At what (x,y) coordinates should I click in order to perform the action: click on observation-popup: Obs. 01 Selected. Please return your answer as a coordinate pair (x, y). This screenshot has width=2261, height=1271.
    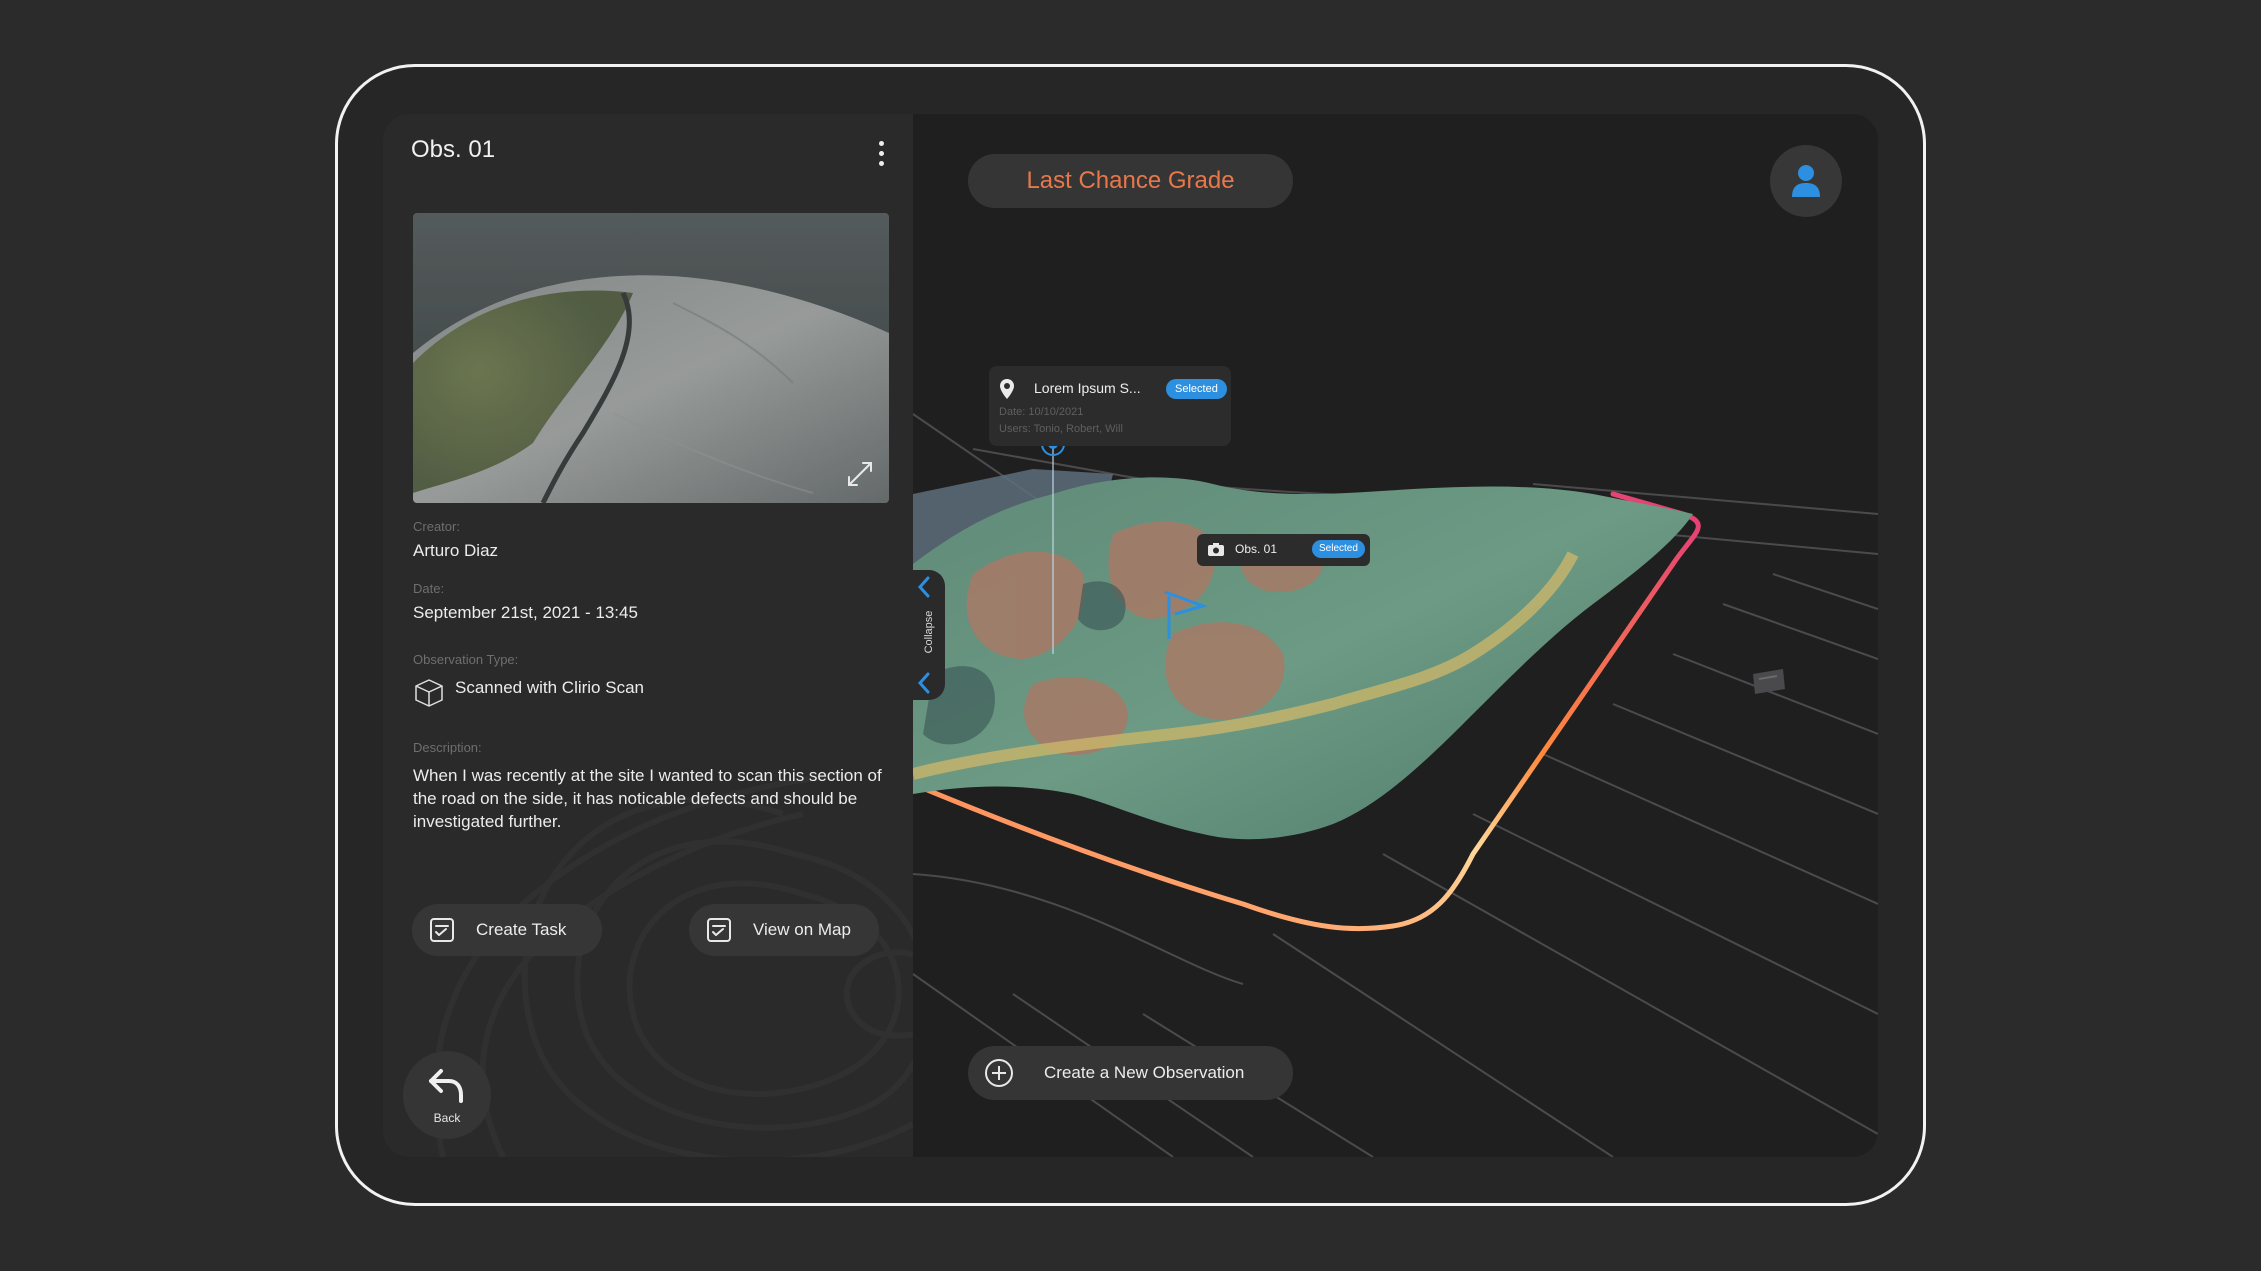
    Looking at the image, I should click on (1283, 550).